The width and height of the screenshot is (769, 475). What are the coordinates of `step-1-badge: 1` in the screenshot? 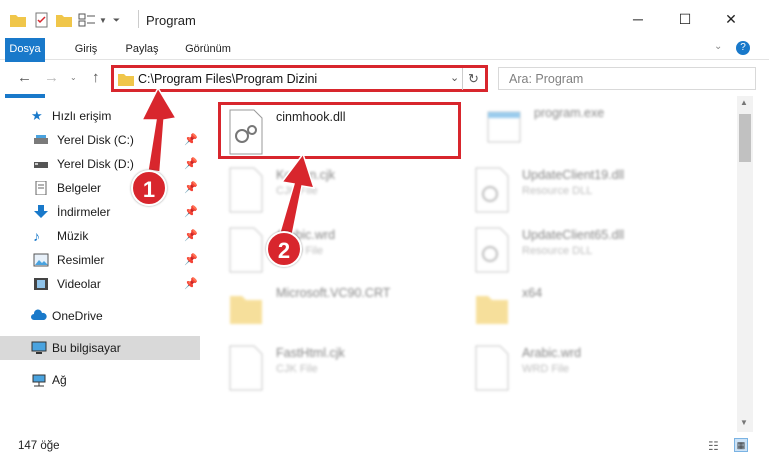 It's located at (149, 188).